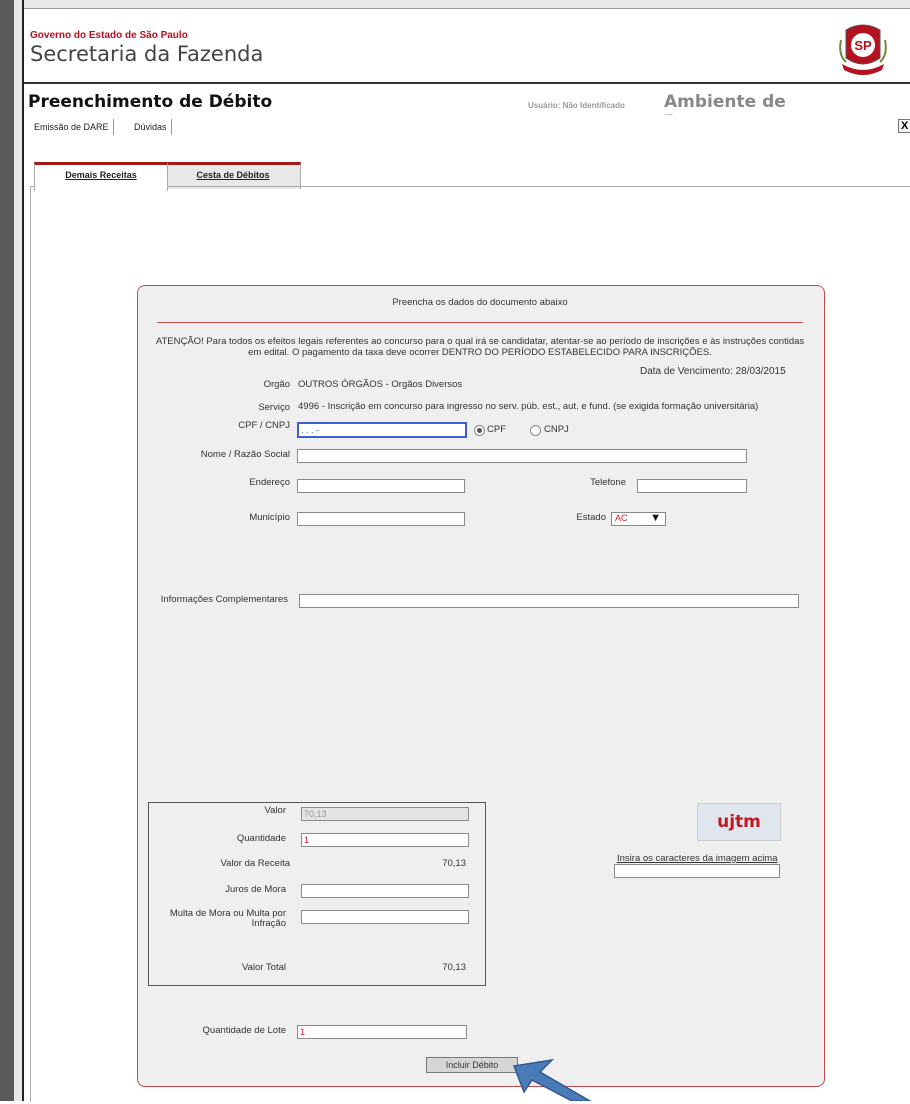  I want to click on valor-total-value: 70,13, so click(454, 967).